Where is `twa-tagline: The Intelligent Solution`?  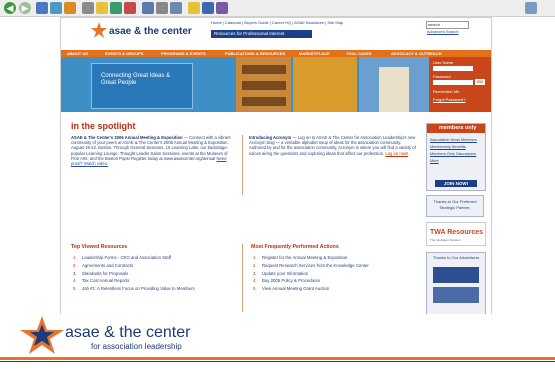 twa-tagline: The Intelligent Solution is located at coordinates (445, 240).